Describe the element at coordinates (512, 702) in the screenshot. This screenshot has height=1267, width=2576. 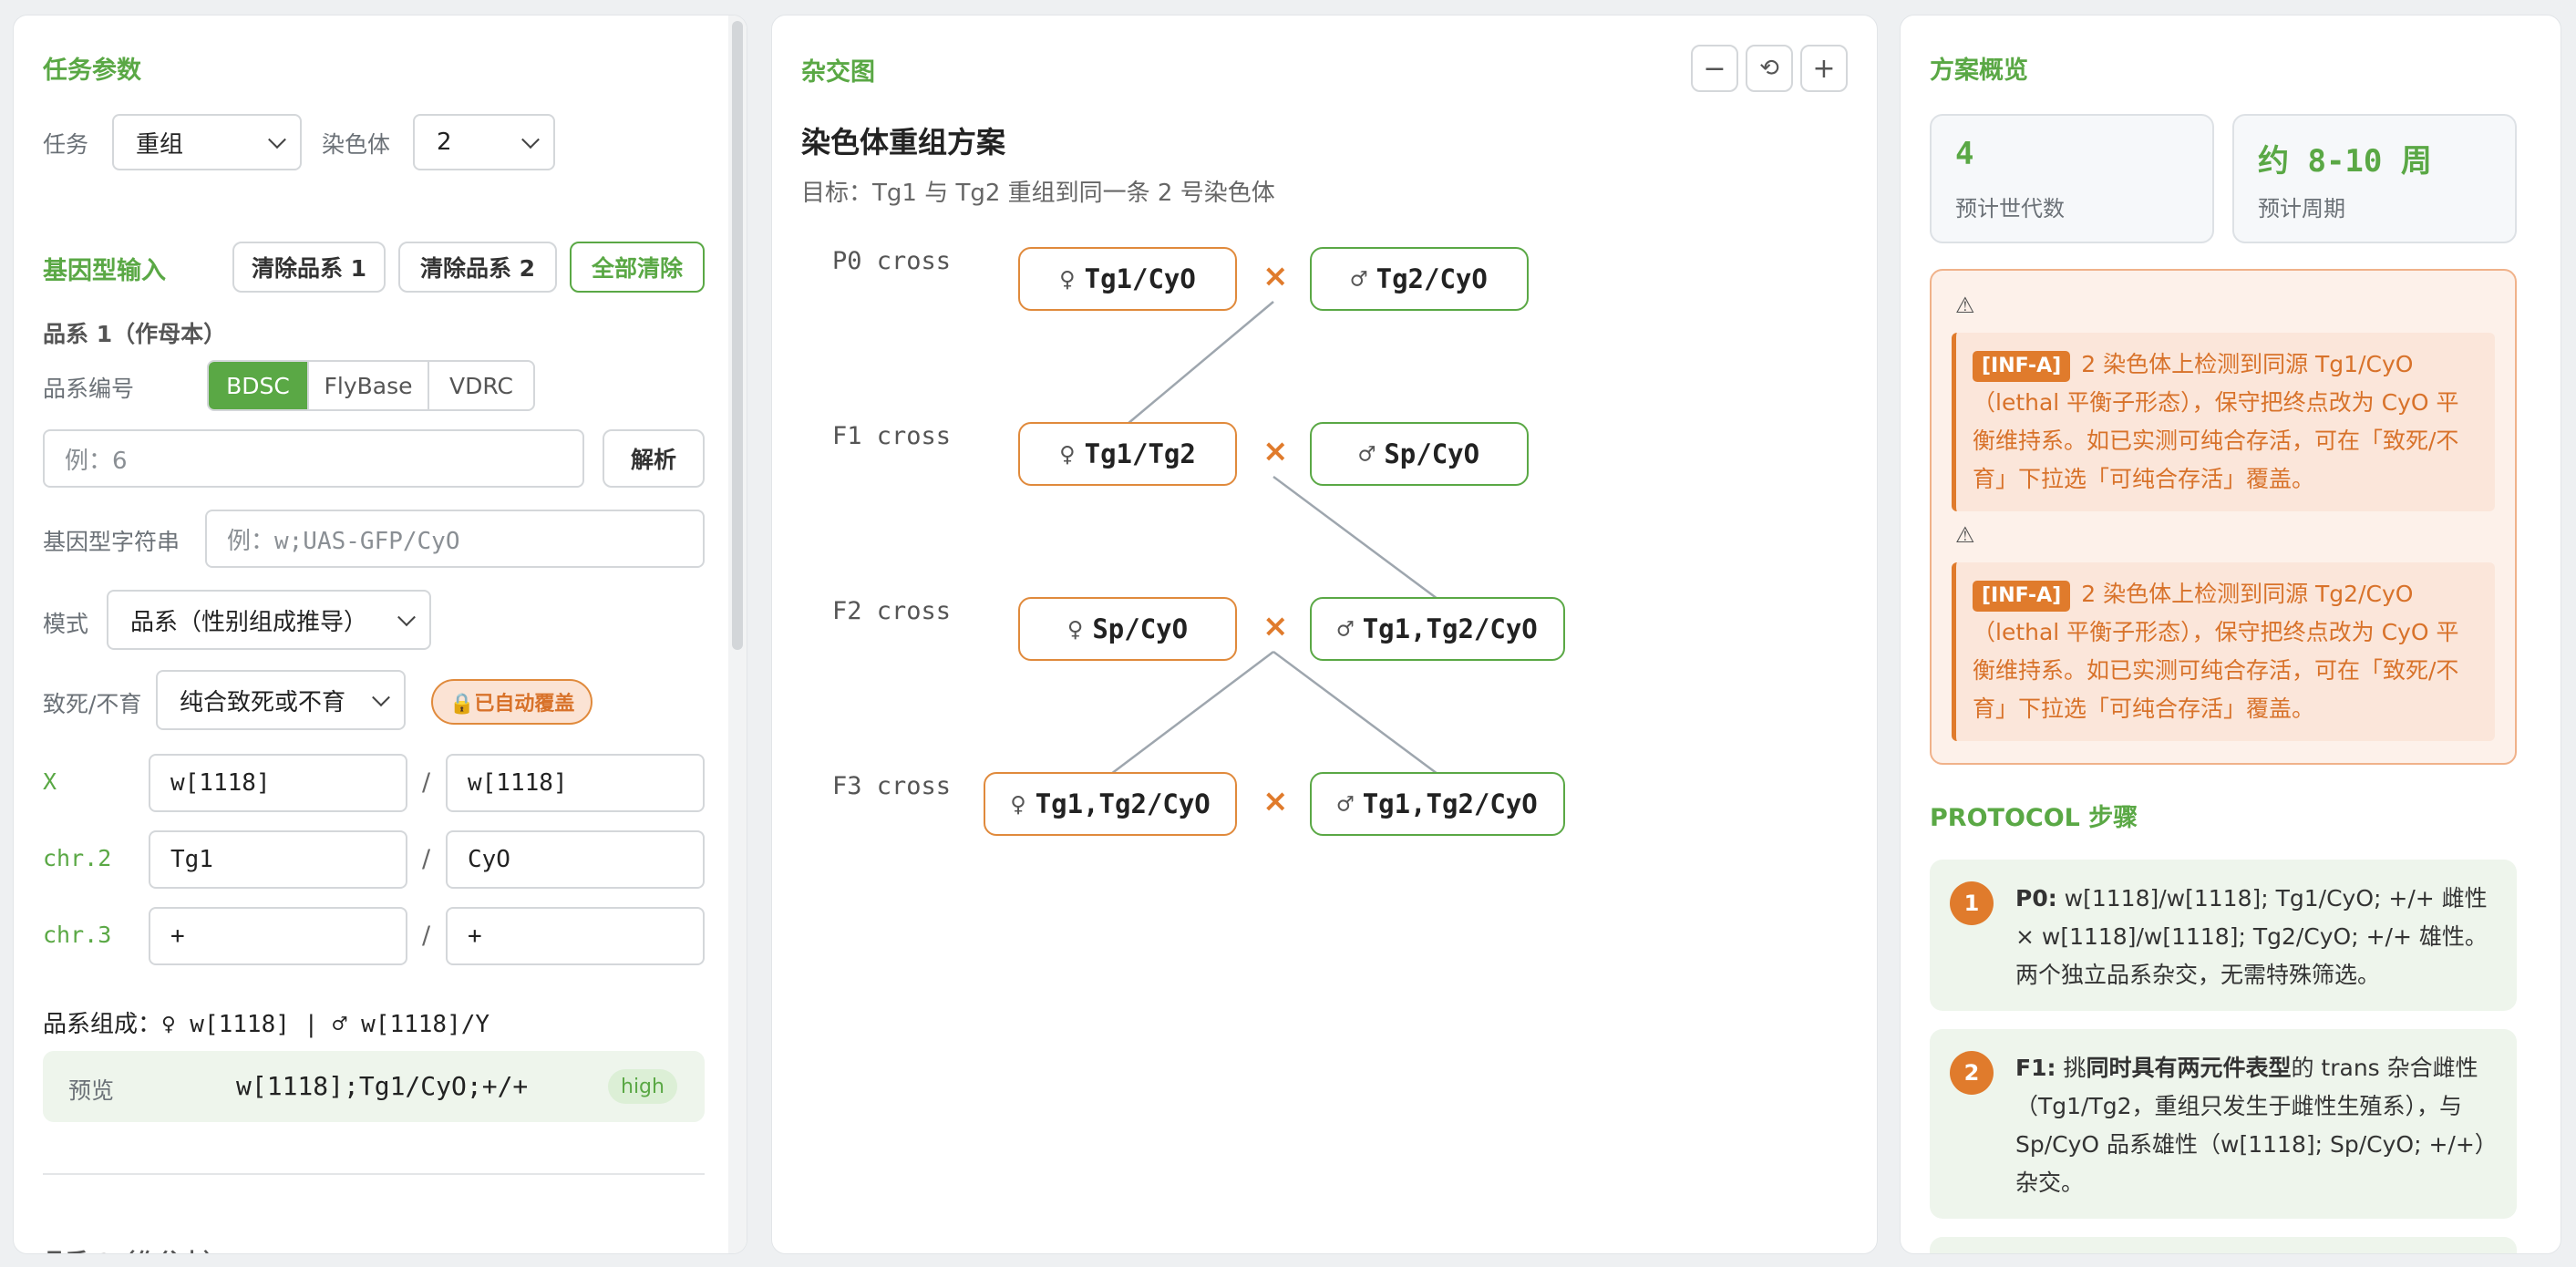
I see `auto-override-badge: 🔒已自动覆盖` at that location.